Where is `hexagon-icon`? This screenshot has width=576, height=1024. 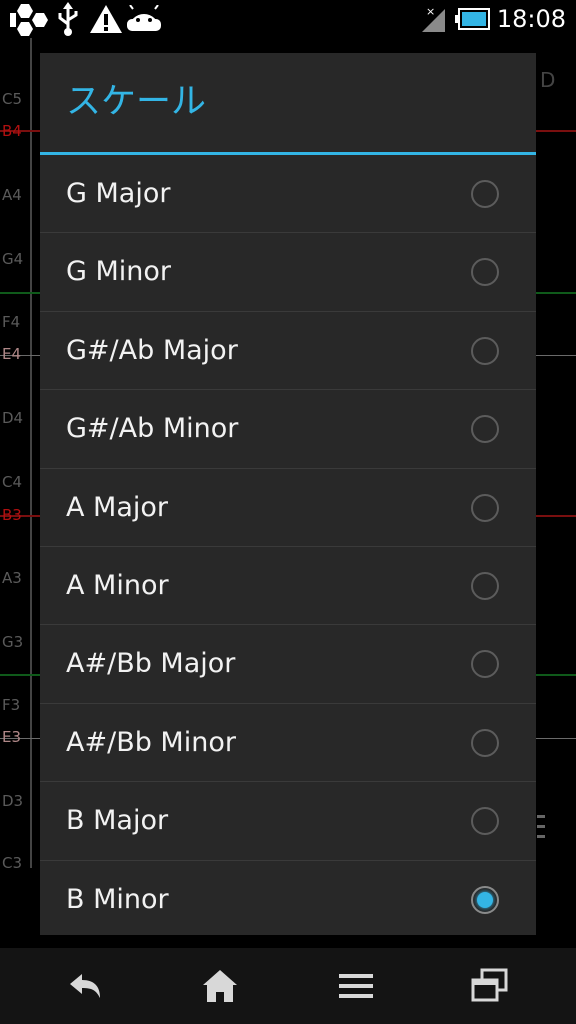
hexagon-icon is located at coordinates (29, 20).